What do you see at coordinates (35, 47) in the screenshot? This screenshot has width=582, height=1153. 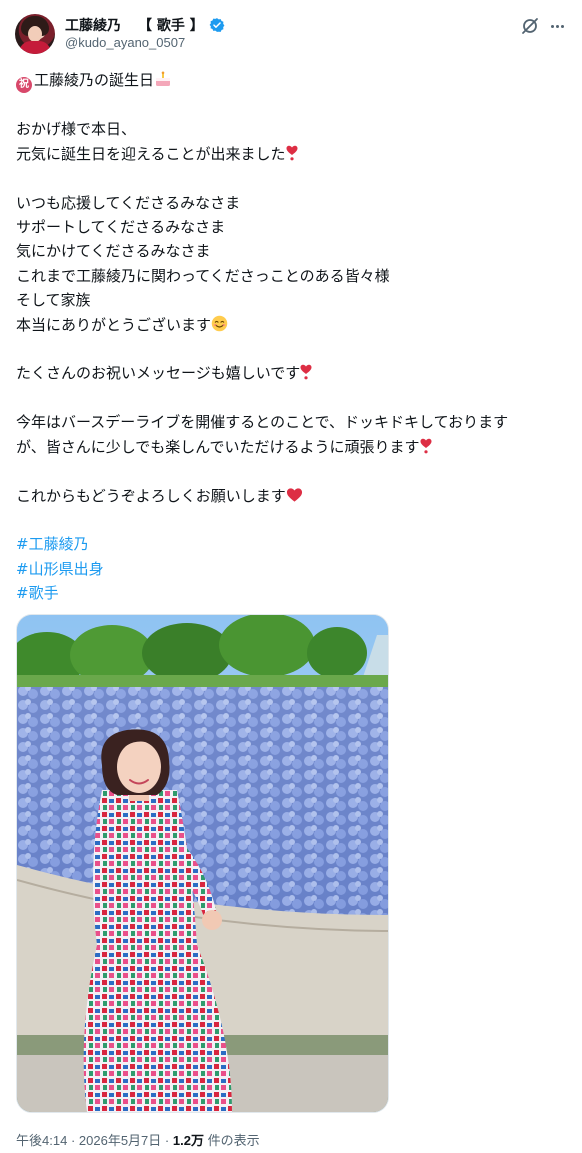 I see `avatar-dress` at bounding box center [35, 47].